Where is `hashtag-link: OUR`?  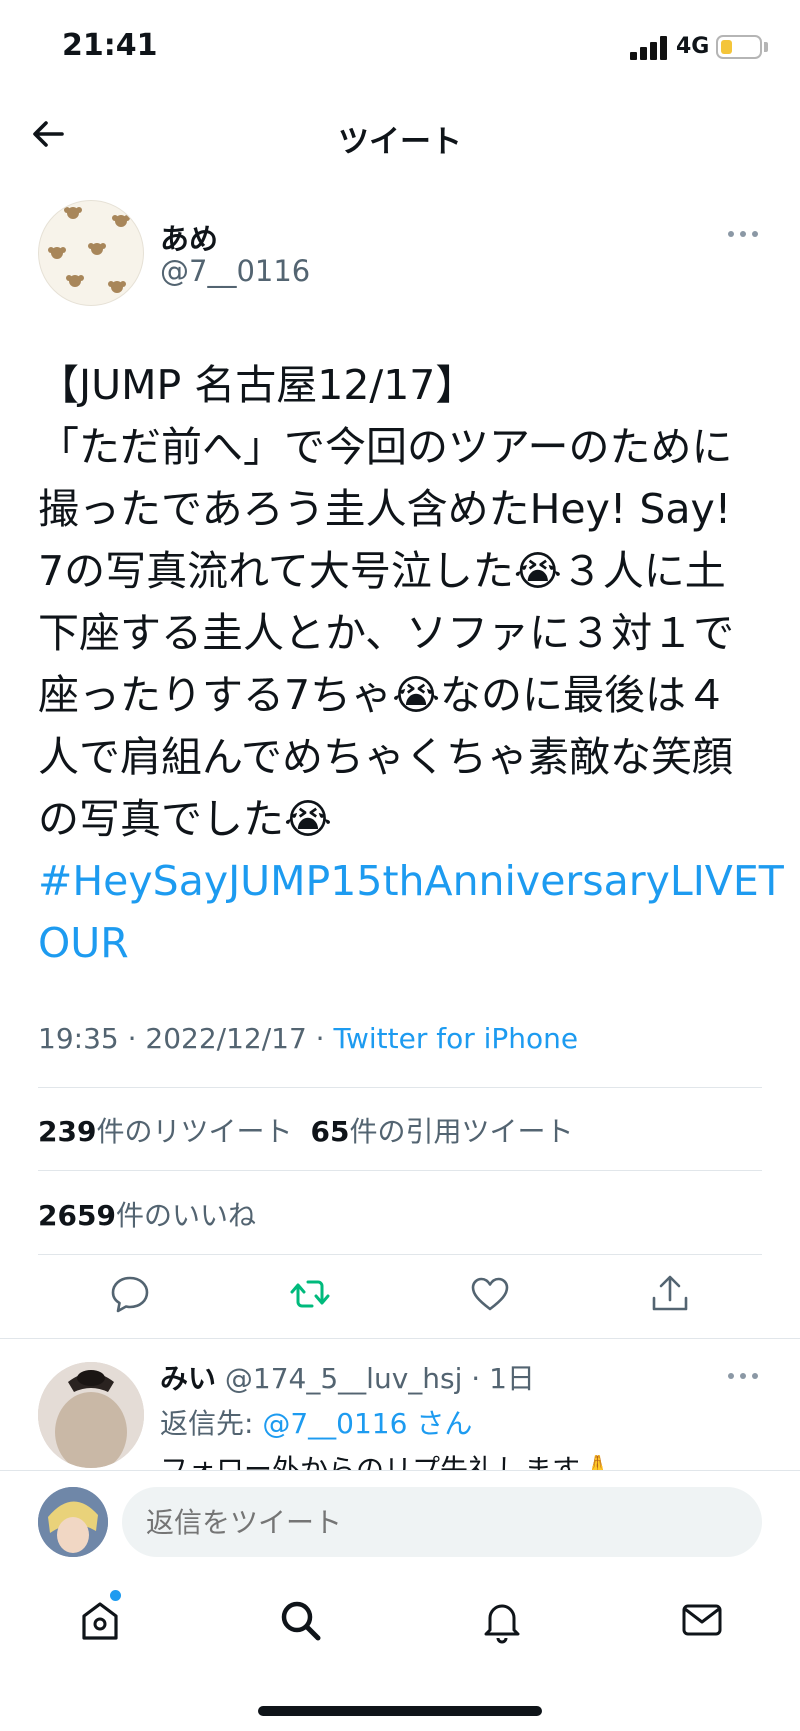 hashtag-link: OUR is located at coordinates (398, 943).